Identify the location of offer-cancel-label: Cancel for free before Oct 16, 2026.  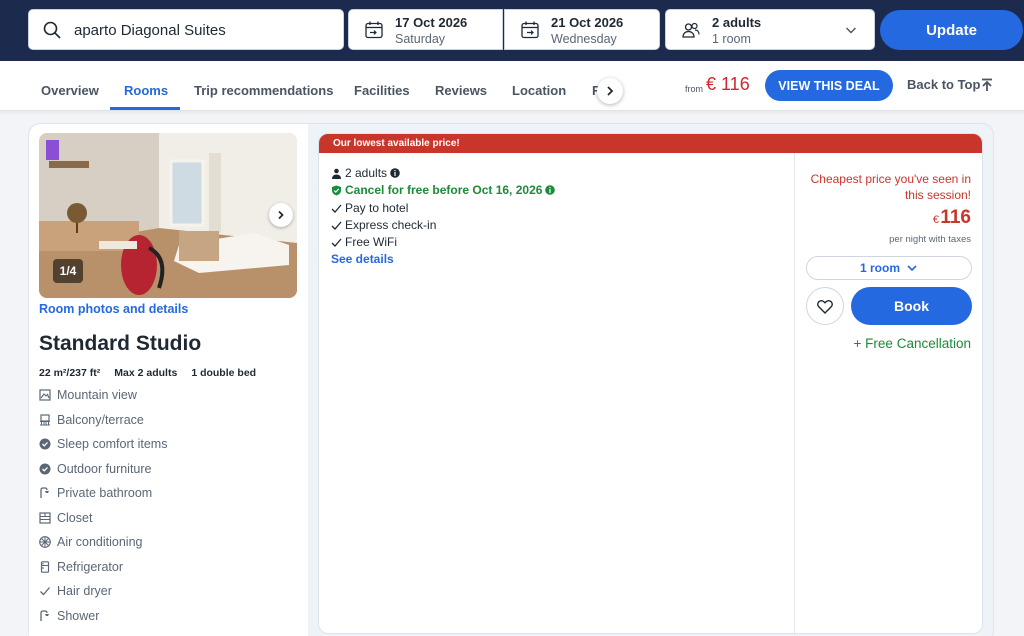
(444, 190).